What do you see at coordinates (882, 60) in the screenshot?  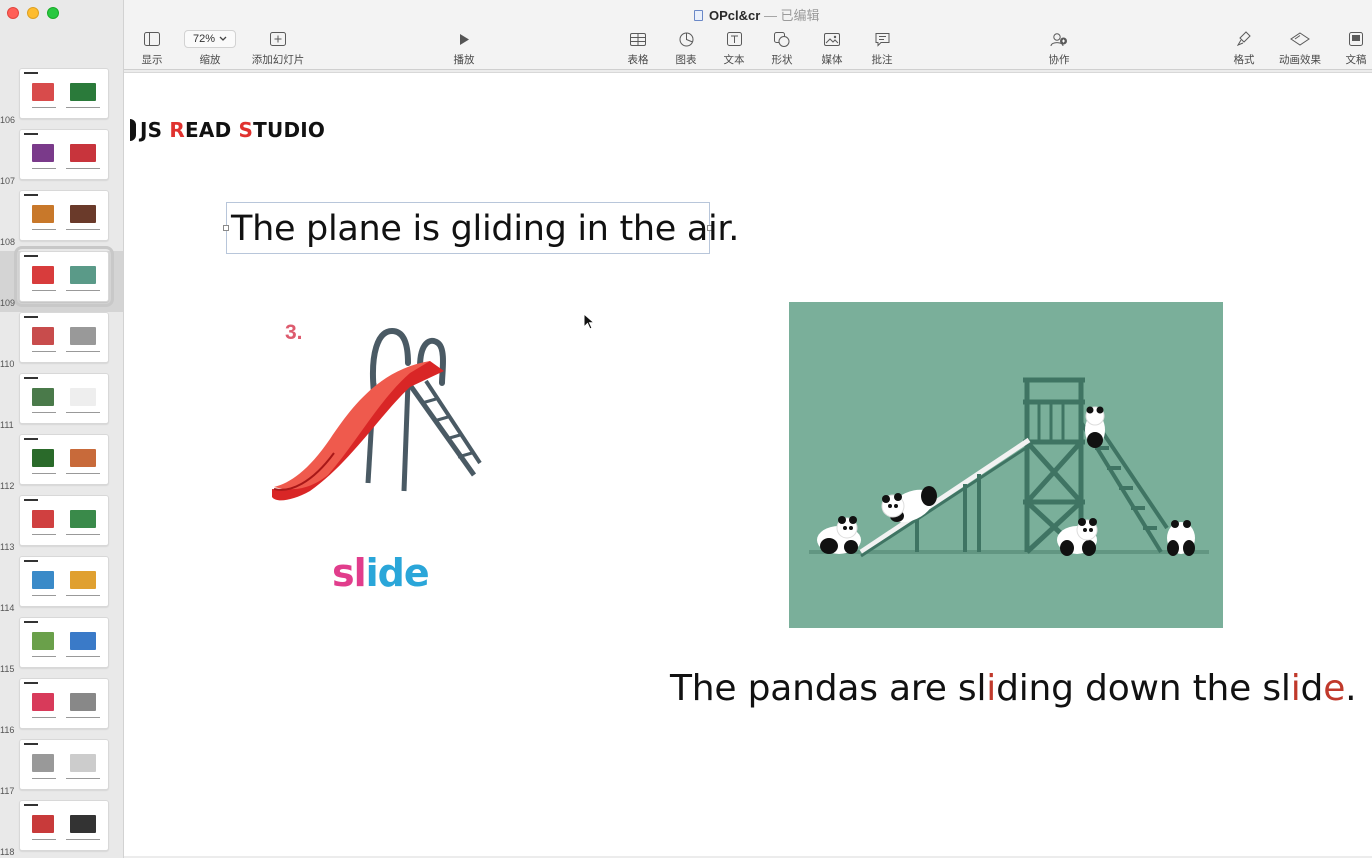 I see `comment-label: 批注` at bounding box center [882, 60].